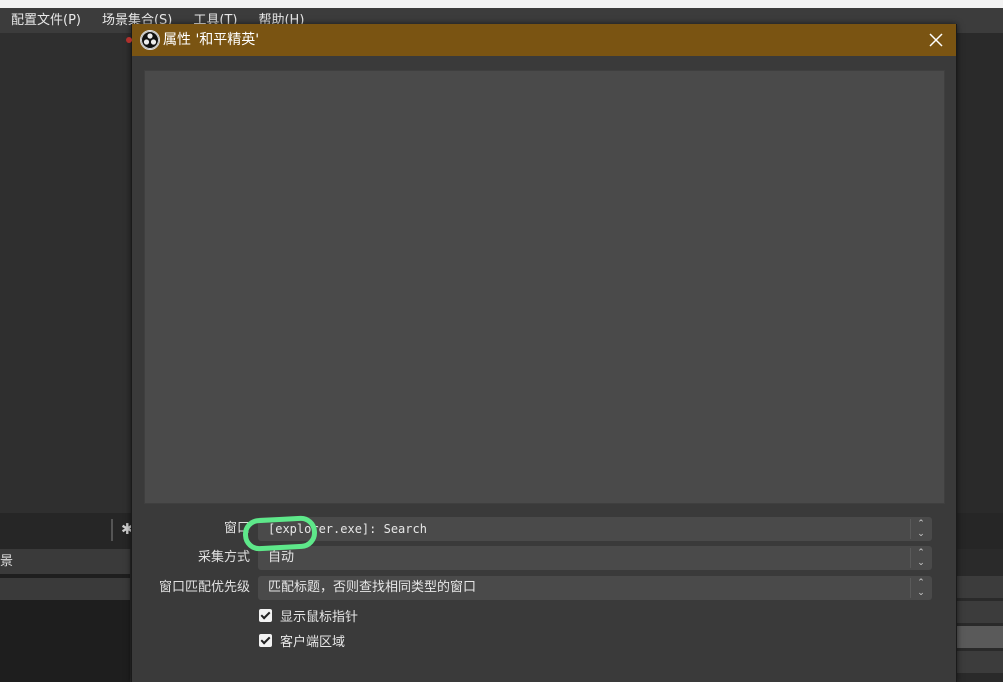 The image size is (1003, 682). Describe the element at coordinates (223, 557) in the screenshot. I see `capture-method-label: 采集方式` at that location.